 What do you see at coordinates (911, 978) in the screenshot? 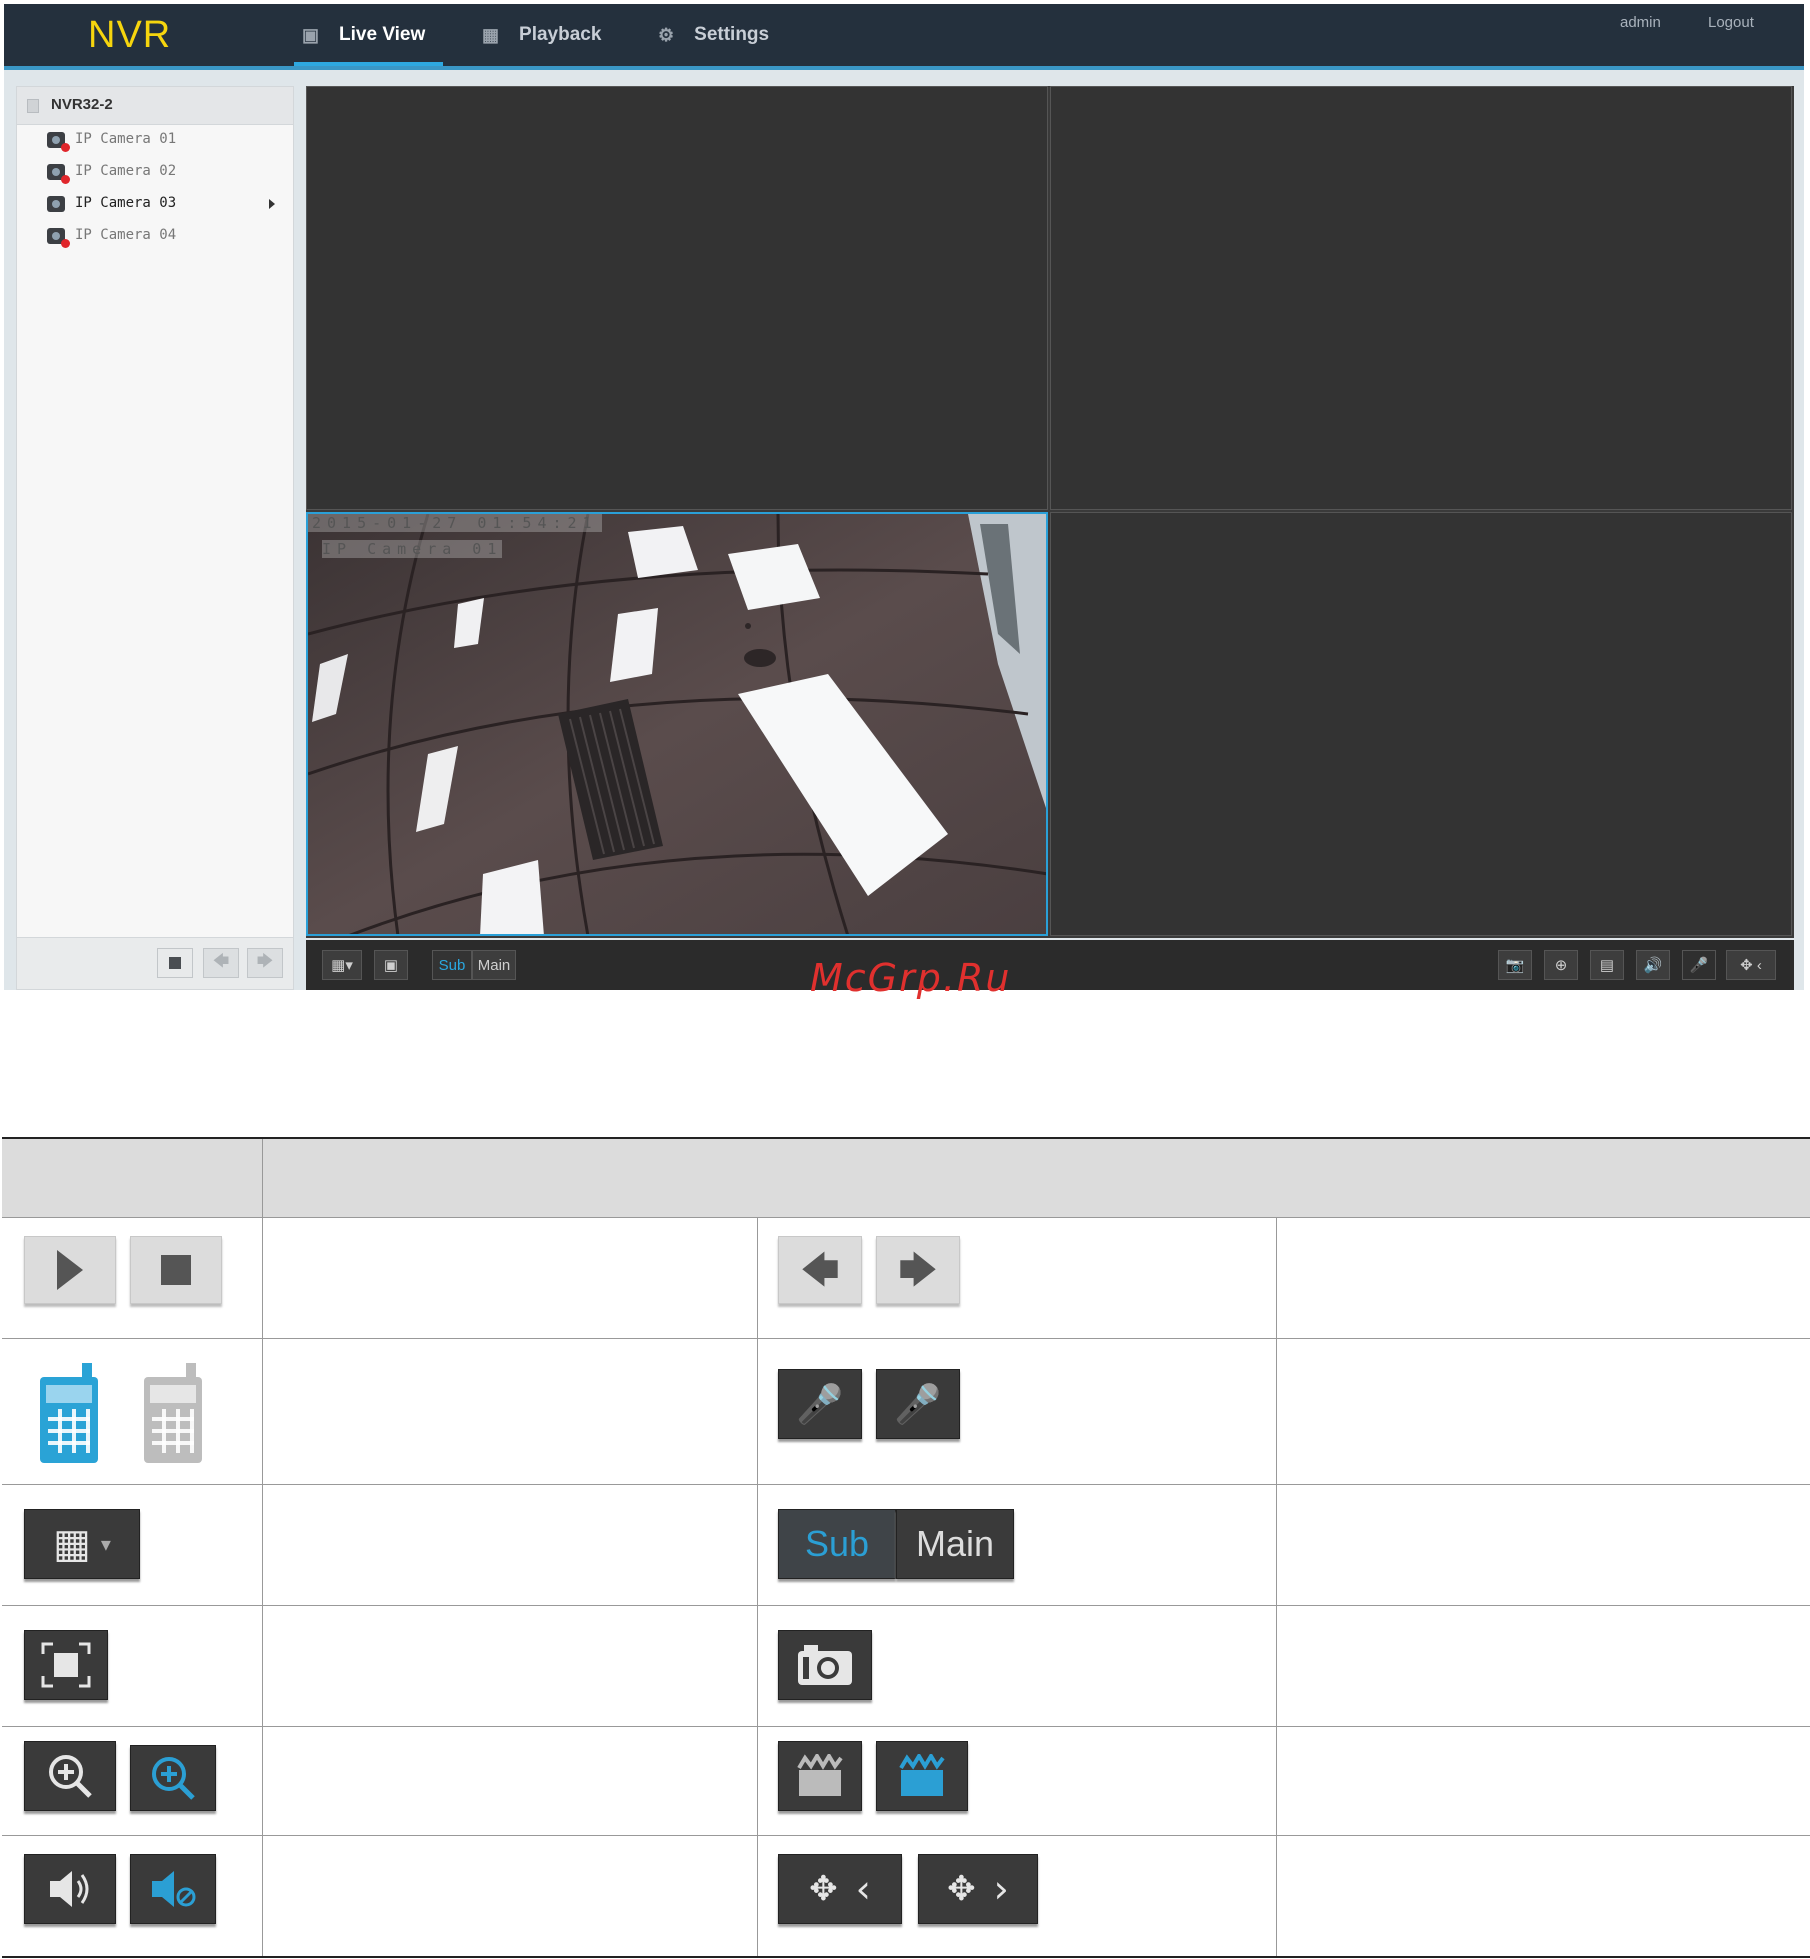
I see `watermark: McGrp.Ru` at bounding box center [911, 978].